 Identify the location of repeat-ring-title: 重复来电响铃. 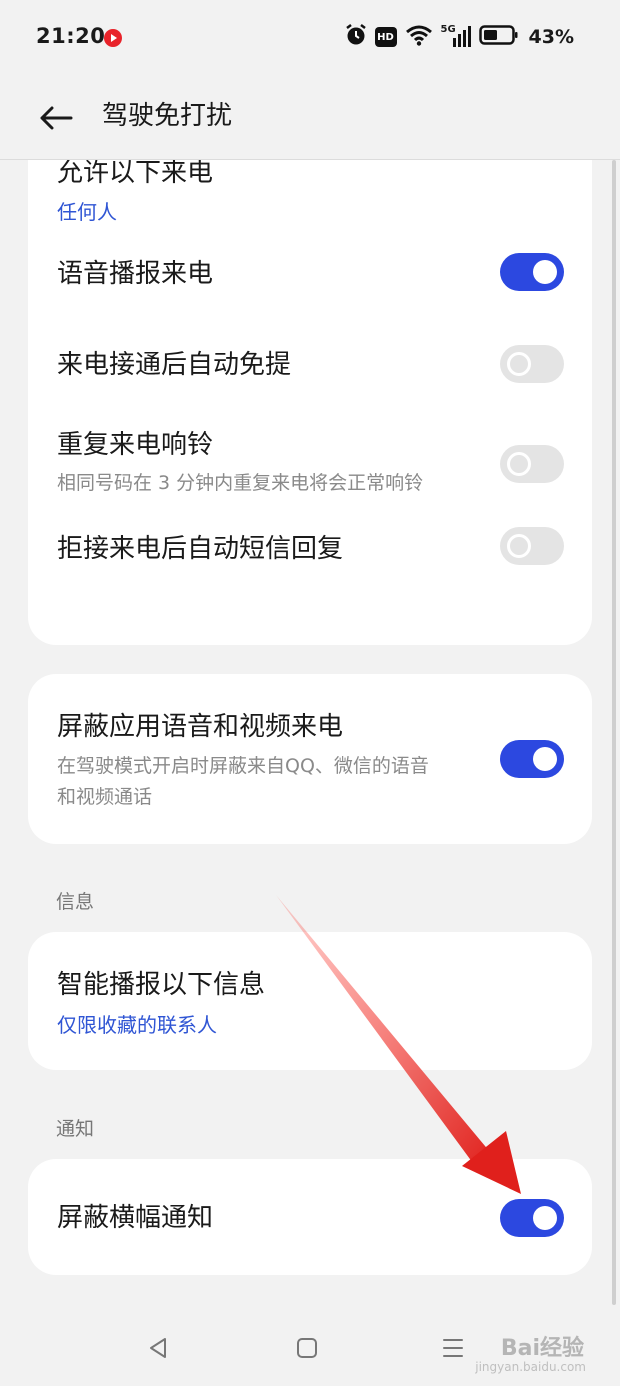
(135, 445).